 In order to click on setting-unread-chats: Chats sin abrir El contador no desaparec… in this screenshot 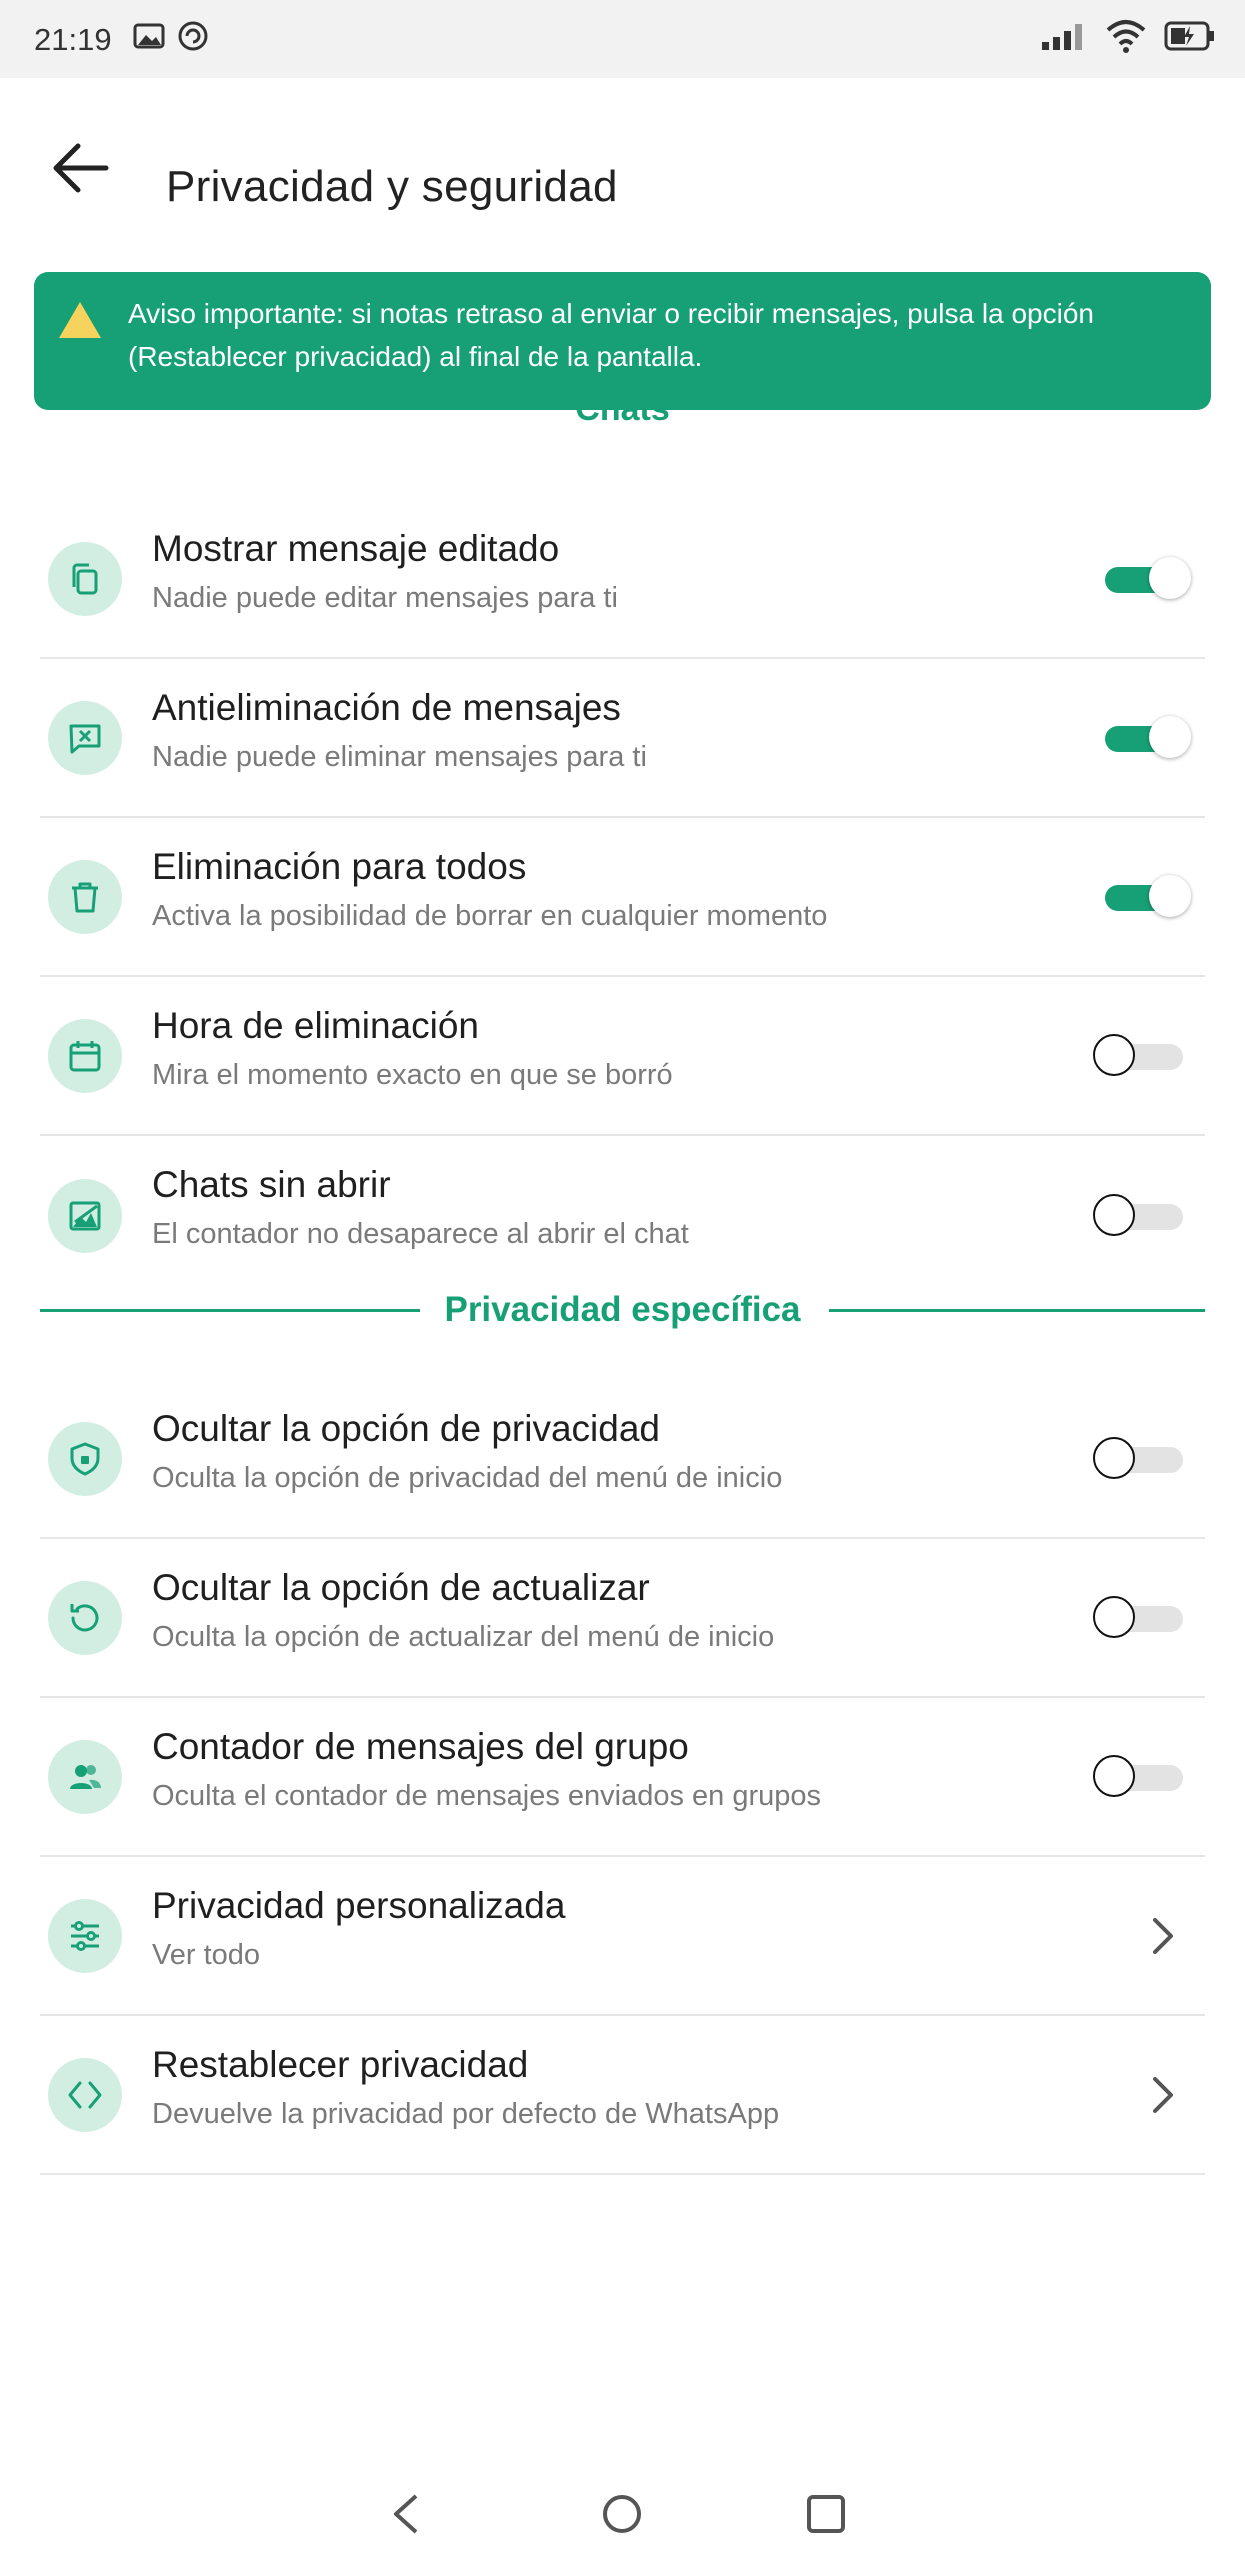, I will do `click(622, 1215)`.